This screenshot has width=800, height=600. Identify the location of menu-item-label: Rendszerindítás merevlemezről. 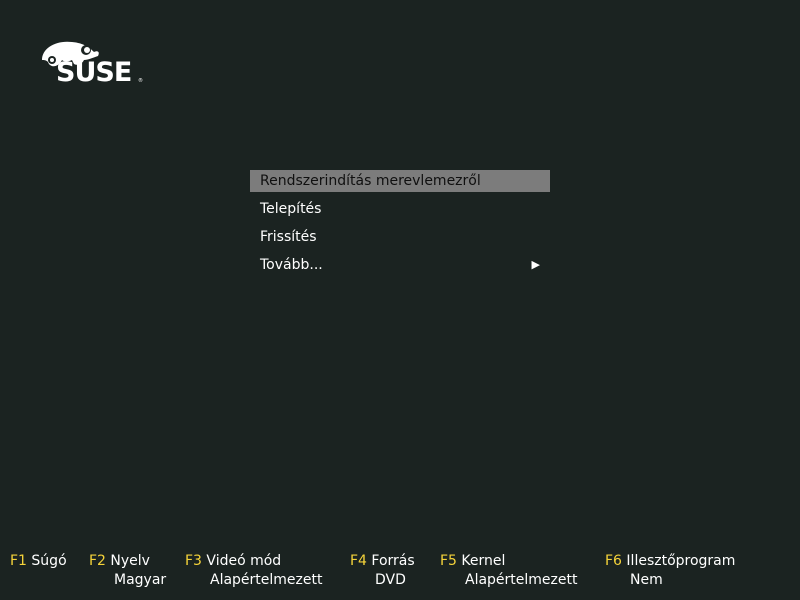
(370, 181).